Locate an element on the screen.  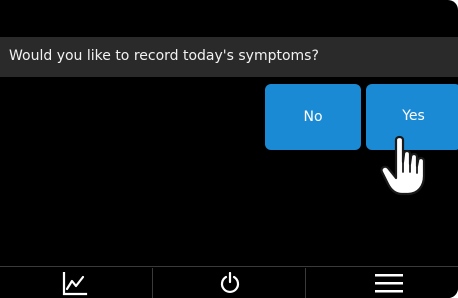
hand-pointer-icon is located at coordinates (403, 165).